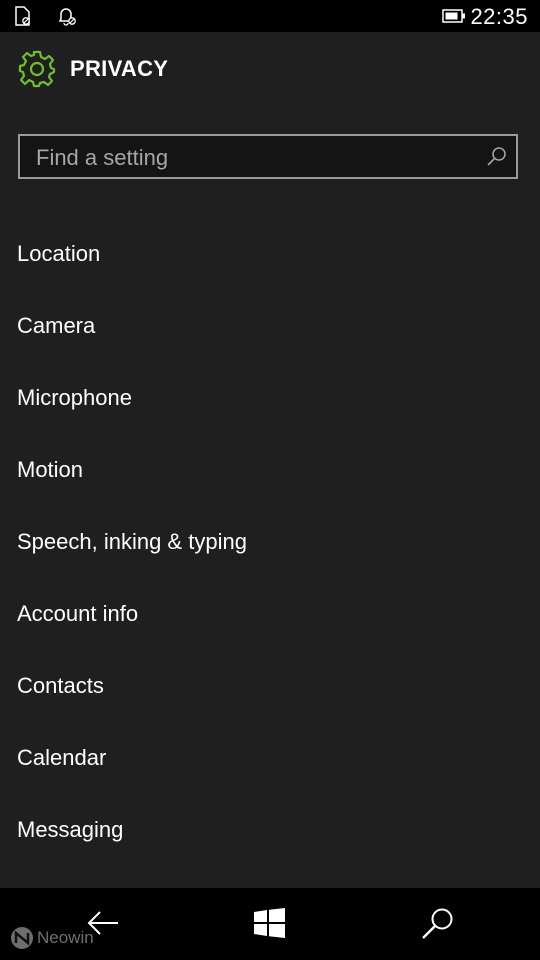 Image resolution: width=540 pixels, height=960 pixels. Describe the element at coordinates (499, 16) in the screenshot. I see `clock-time: 22:35` at that location.